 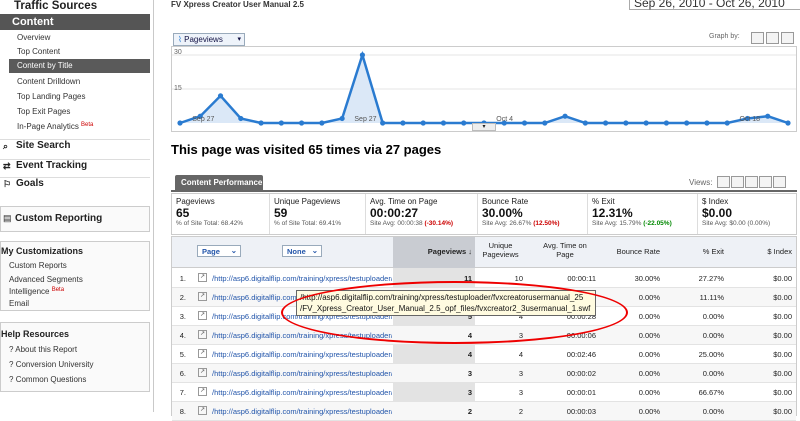 I want to click on col-bounce-rate: Bounce Rate, so click(x=630, y=251).